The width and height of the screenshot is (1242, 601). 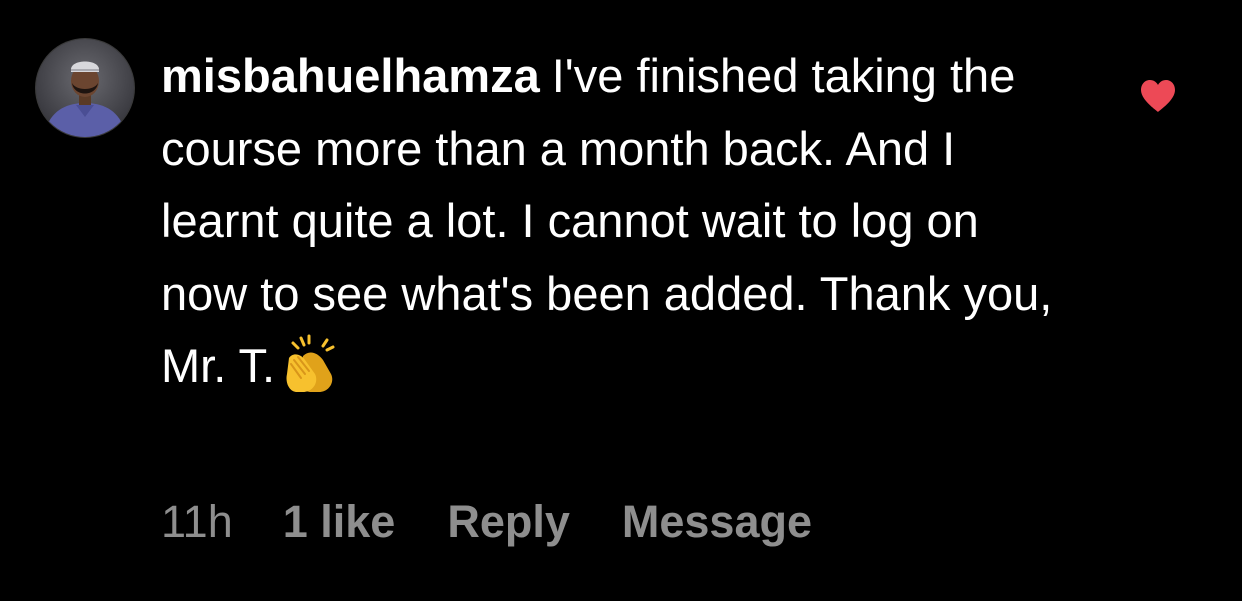 I want to click on likes-count: 1 like, so click(x=339, y=522).